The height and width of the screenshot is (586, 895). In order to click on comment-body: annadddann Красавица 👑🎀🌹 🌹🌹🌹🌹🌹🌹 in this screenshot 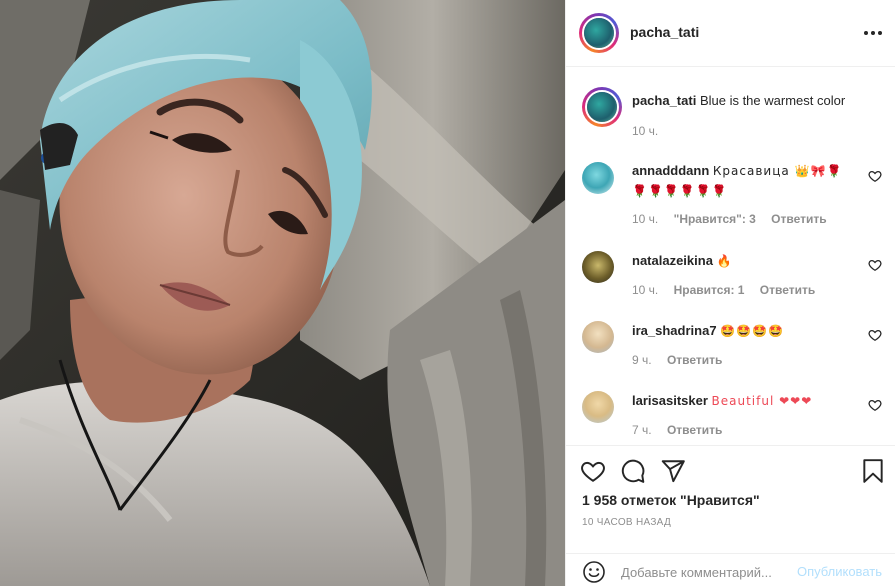, I will do `click(744, 181)`.